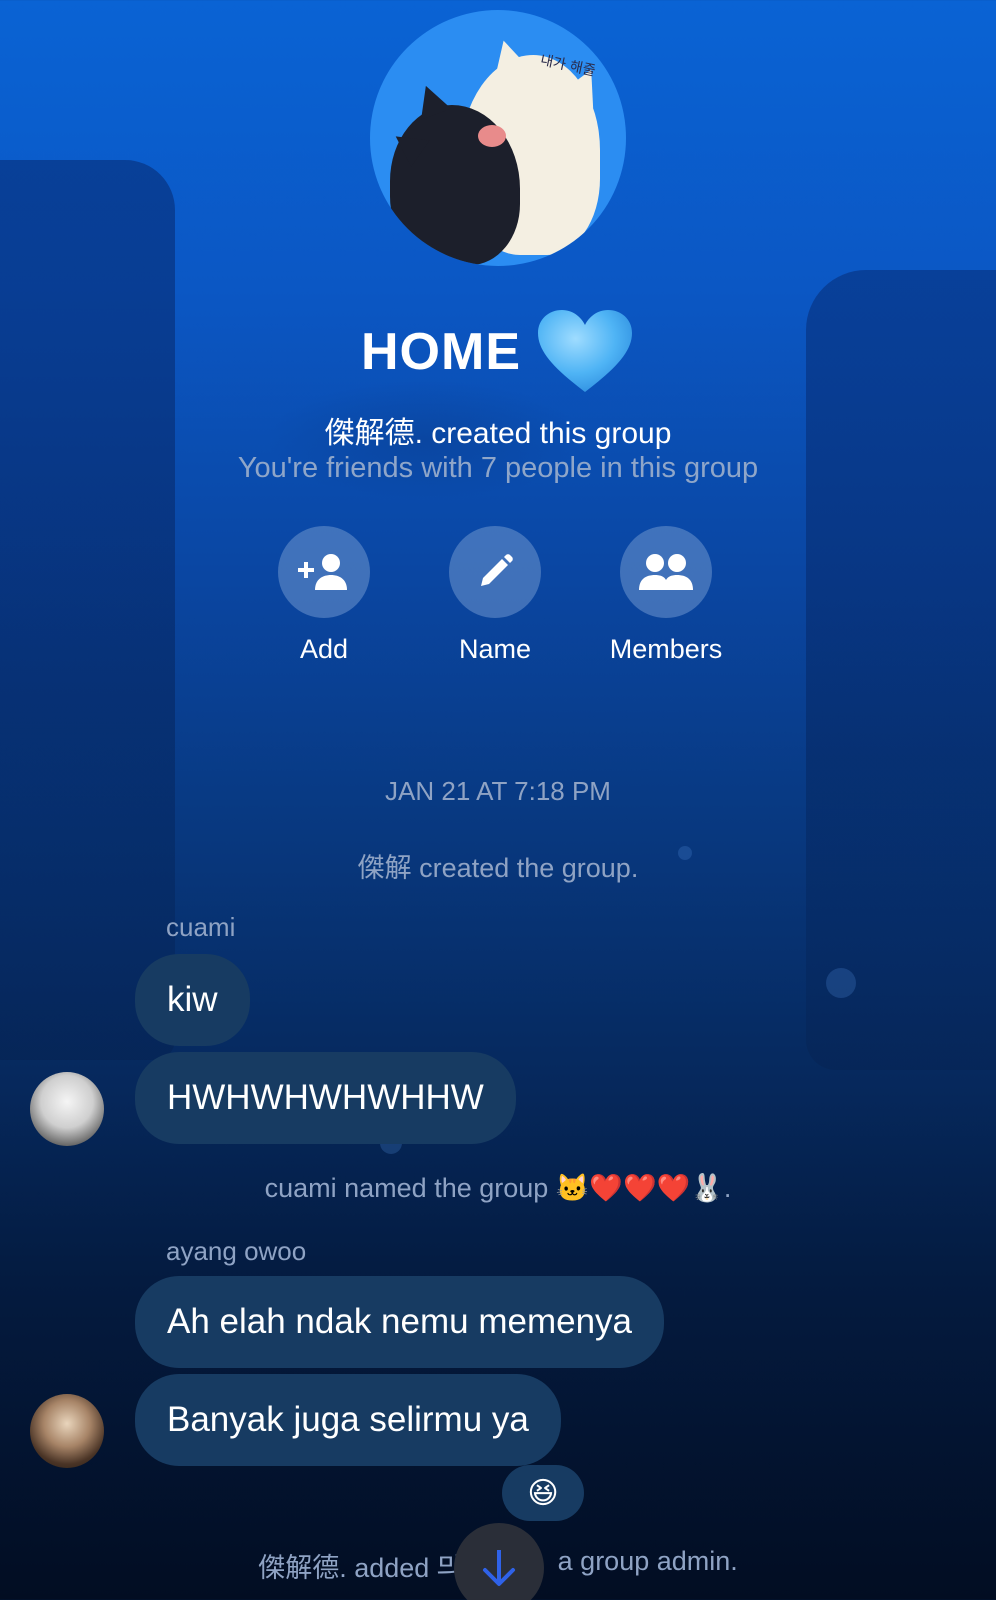 The width and height of the screenshot is (996, 1600). What do you see at coordinates (647, 1561) in the screenshot?
I see `system-message-admin-suffix: a group admin.` at bounding box center [647, 1561].